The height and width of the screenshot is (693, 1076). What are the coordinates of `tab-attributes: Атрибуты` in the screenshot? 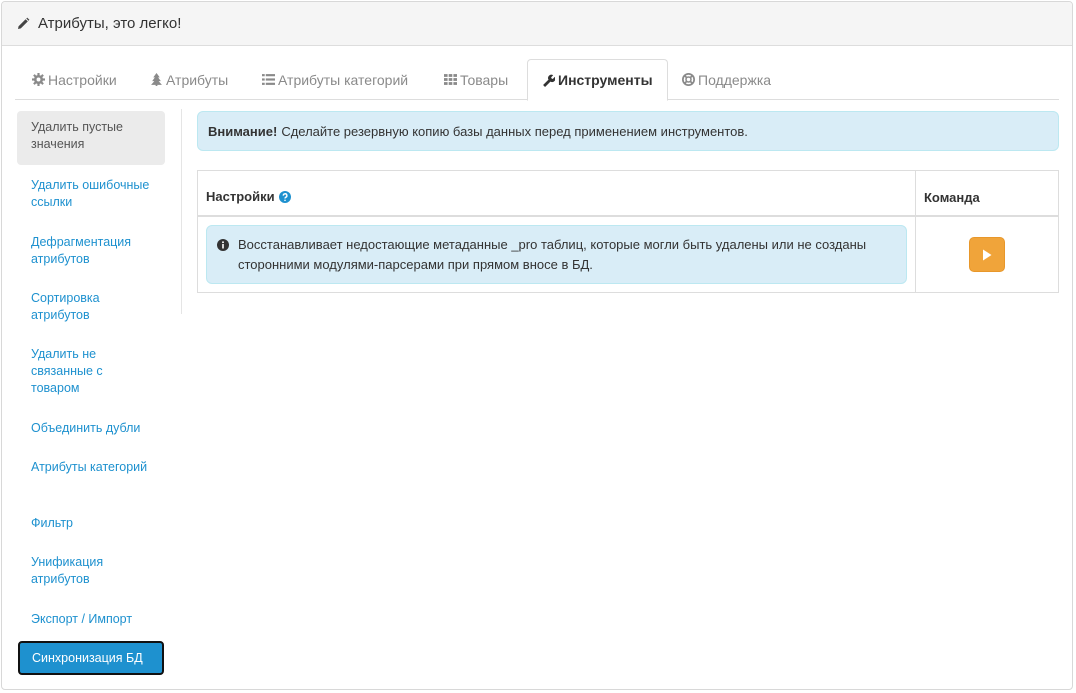 It's located at (189, 79).